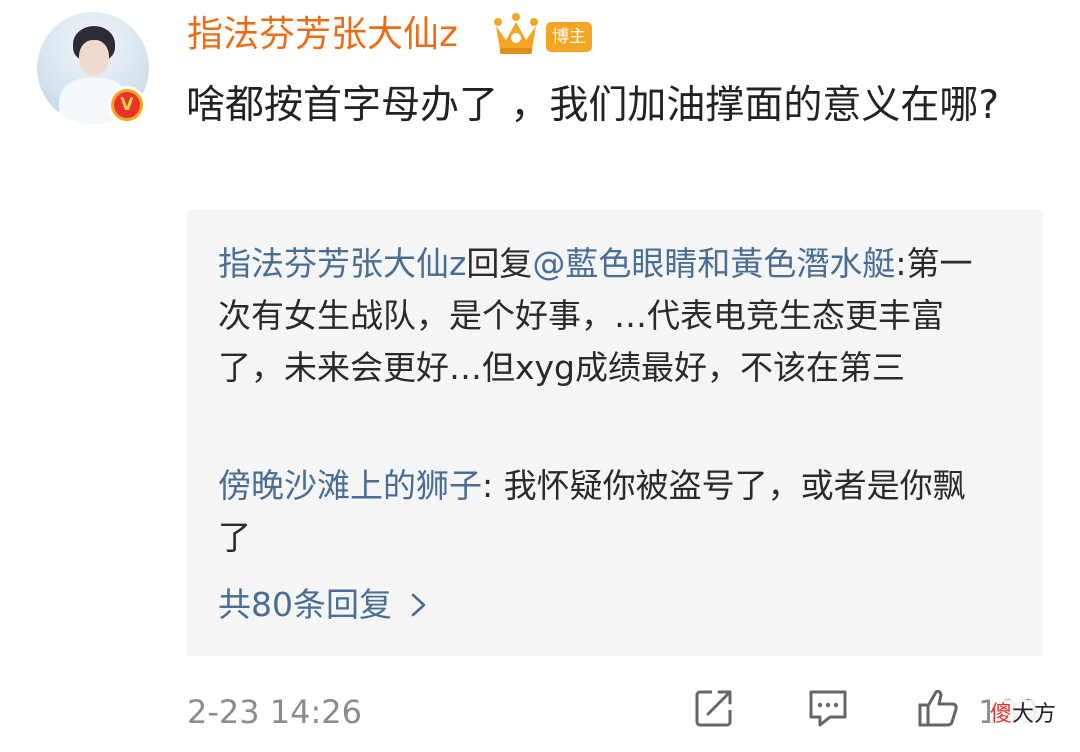 This screenshot has width=1080, height=752. I want to click on crown-icon, so click(516, 33).